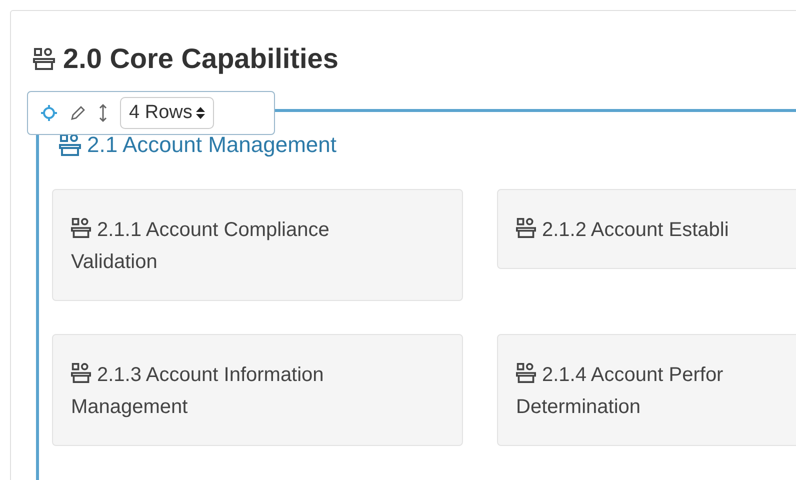  Describe the element at coordinates (49, 113) in the screenshot. I see `crosshair-icon` at that location.